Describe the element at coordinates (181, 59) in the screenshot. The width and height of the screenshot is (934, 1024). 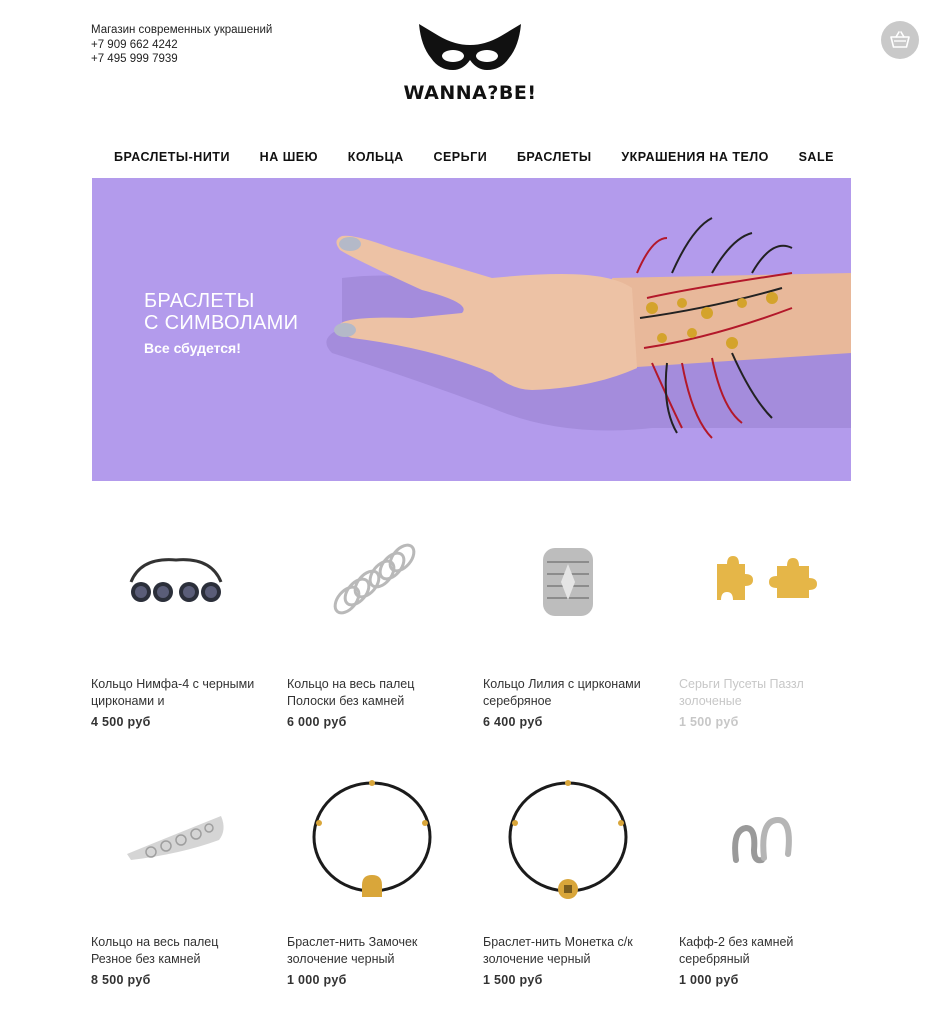
I see `phone-number-2: +7 495 999 7939` at that location.